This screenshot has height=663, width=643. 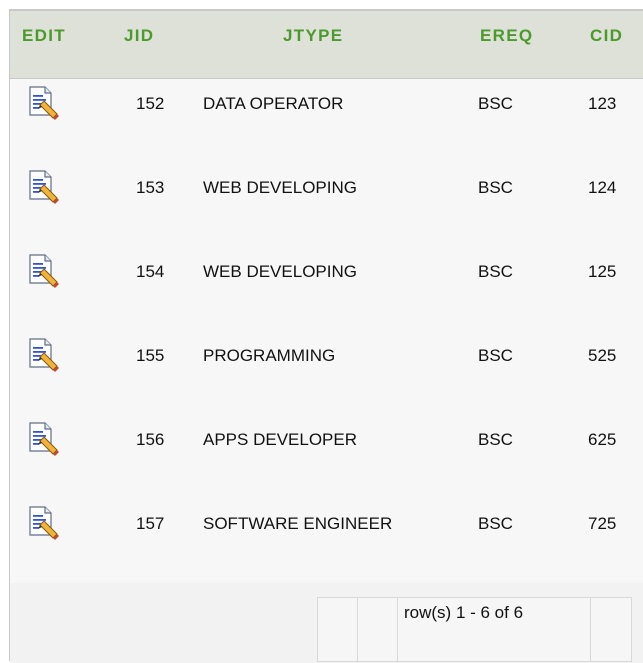 What do you see at coordinates (44, 36) in the screenshot?
I see `column-header-edit: EDIT` at bounding box center [44, 36].